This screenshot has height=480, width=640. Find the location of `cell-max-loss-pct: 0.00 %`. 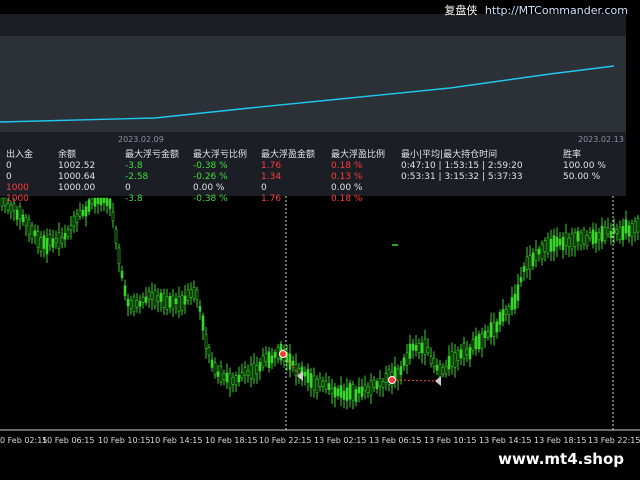

cell-max-loss-pct: 0.00 % is located at coordinates (209, 187).